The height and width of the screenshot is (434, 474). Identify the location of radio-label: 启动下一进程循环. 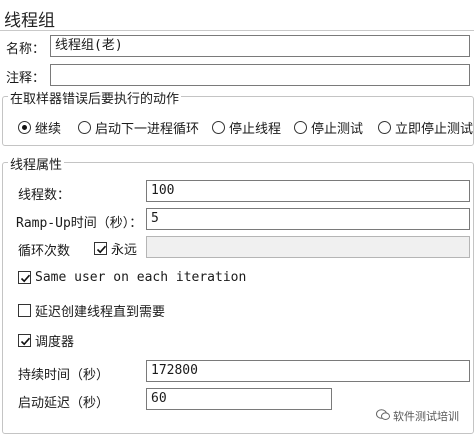
(147, 129).